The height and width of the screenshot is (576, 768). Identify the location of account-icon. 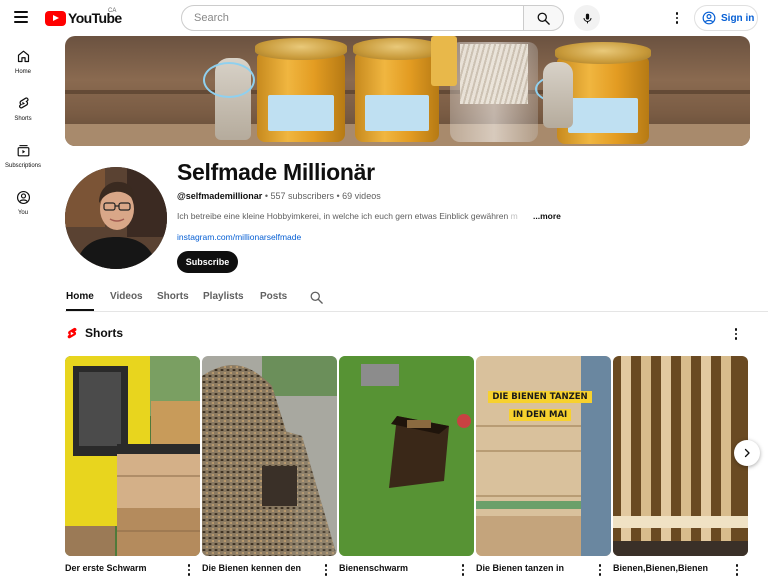
(709, 18).